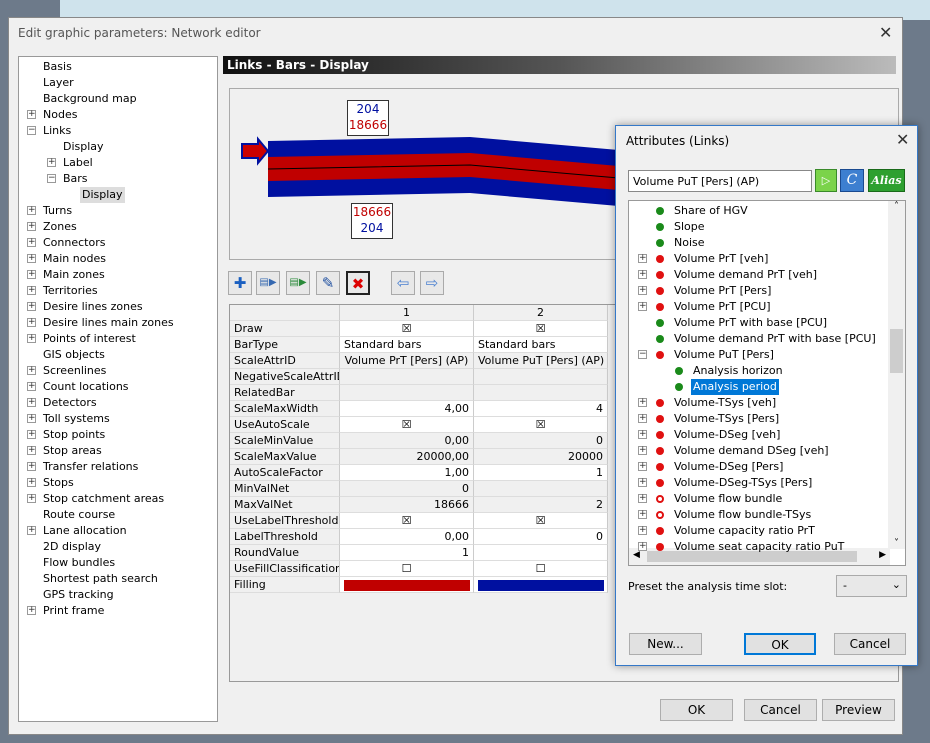  Describe the element at coordinates (726, 419) in the screenshot. I see `attribute-item: Volume-TSys [Pers]` at that location.